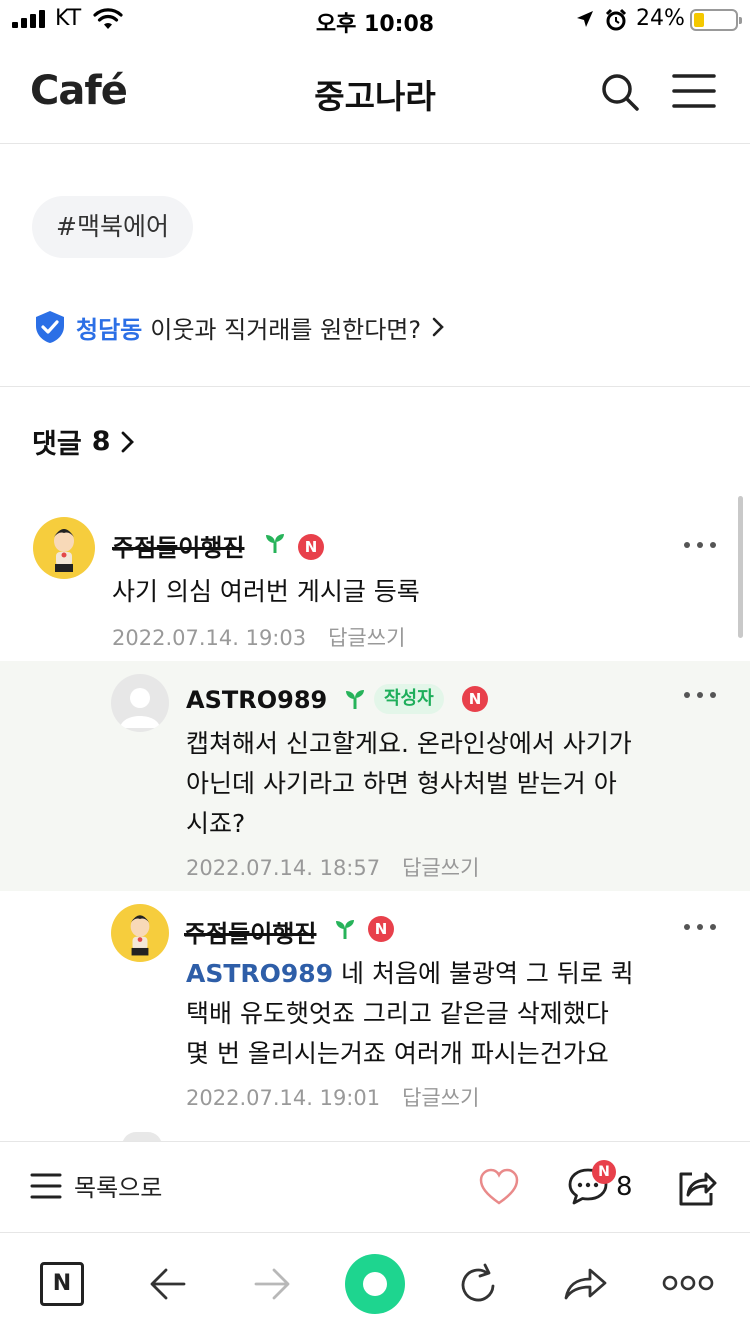 Image resolution: width=750 pixels, height=1334 pixels. Describe the element at coordinates (604, 1172) in the screenshot. I see `new-comments-badge: N` at that location.